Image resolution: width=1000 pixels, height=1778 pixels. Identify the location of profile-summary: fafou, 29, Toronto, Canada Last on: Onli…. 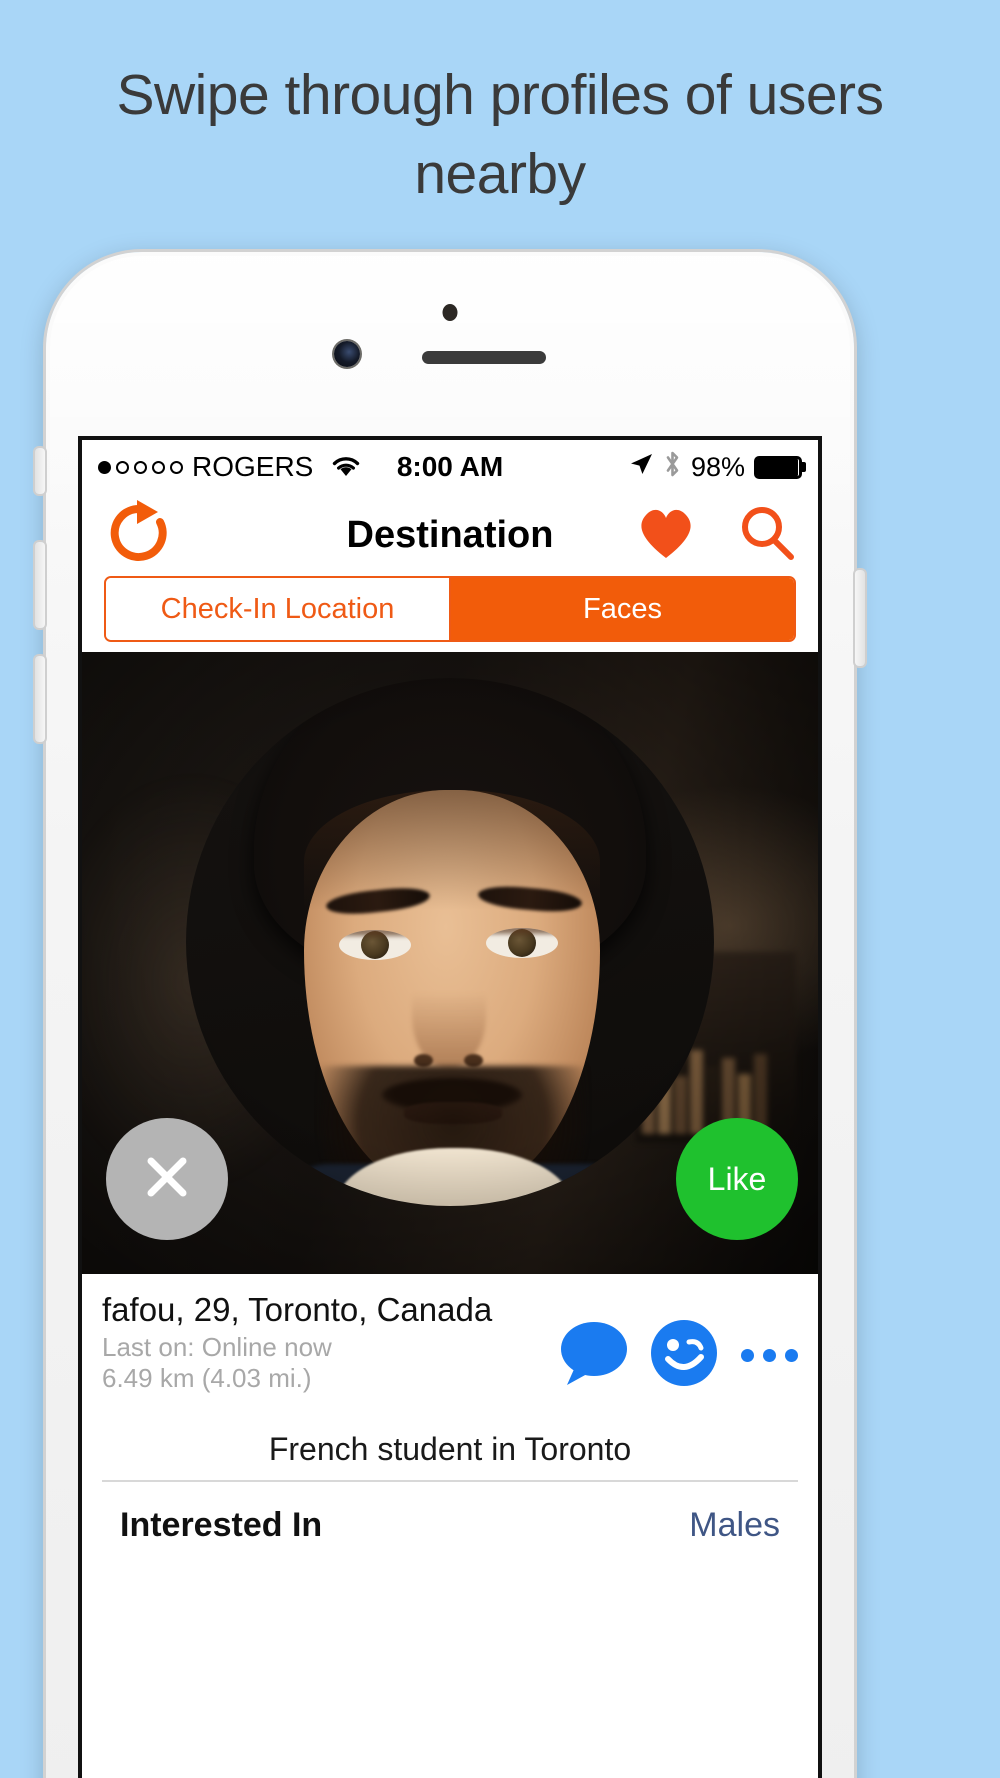
(450, 1339).